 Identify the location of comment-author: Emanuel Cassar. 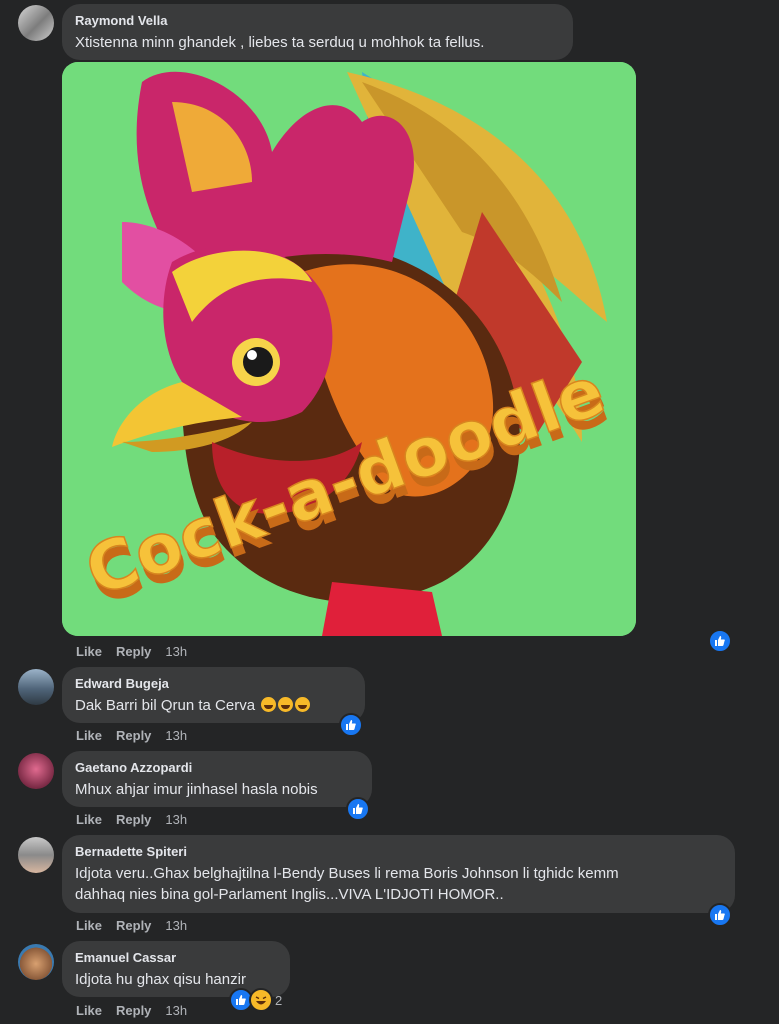
(176, 958).